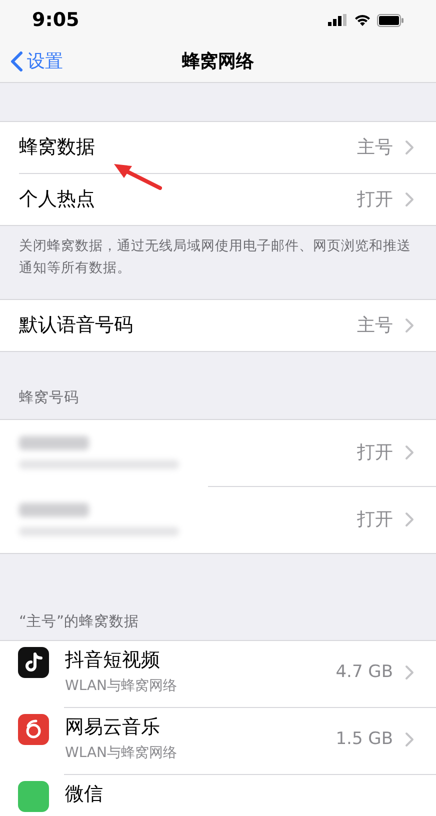  Describe the element at coordinates (113, 660) in the screenshot. I see `app-name: 抖音短视频` at that location.